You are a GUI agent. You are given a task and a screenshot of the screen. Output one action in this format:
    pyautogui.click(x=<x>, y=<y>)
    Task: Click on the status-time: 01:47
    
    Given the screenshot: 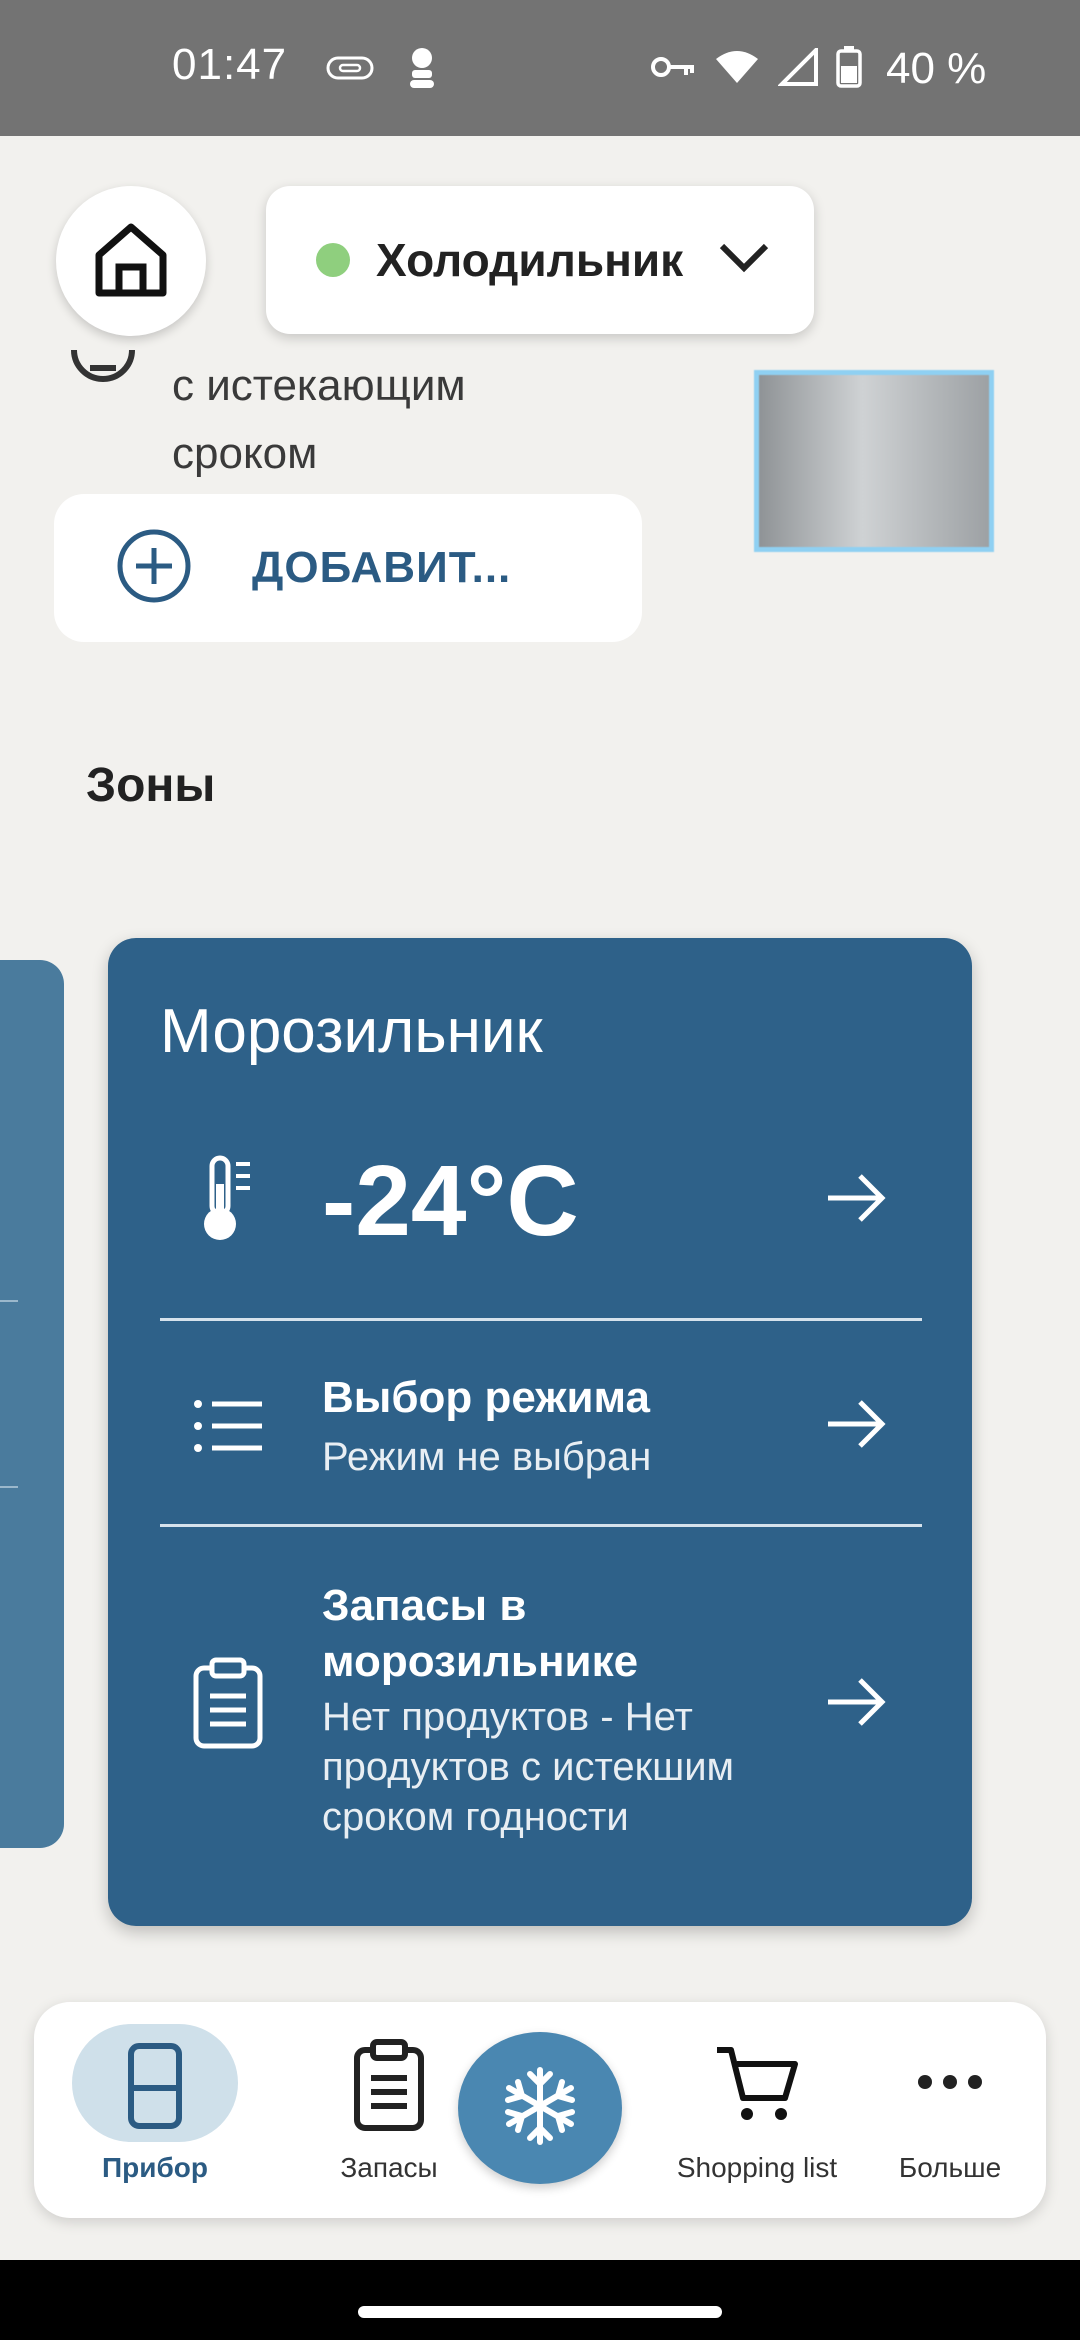 What is the action you would take?
    pyautogui.click(x=230, y=64)
    